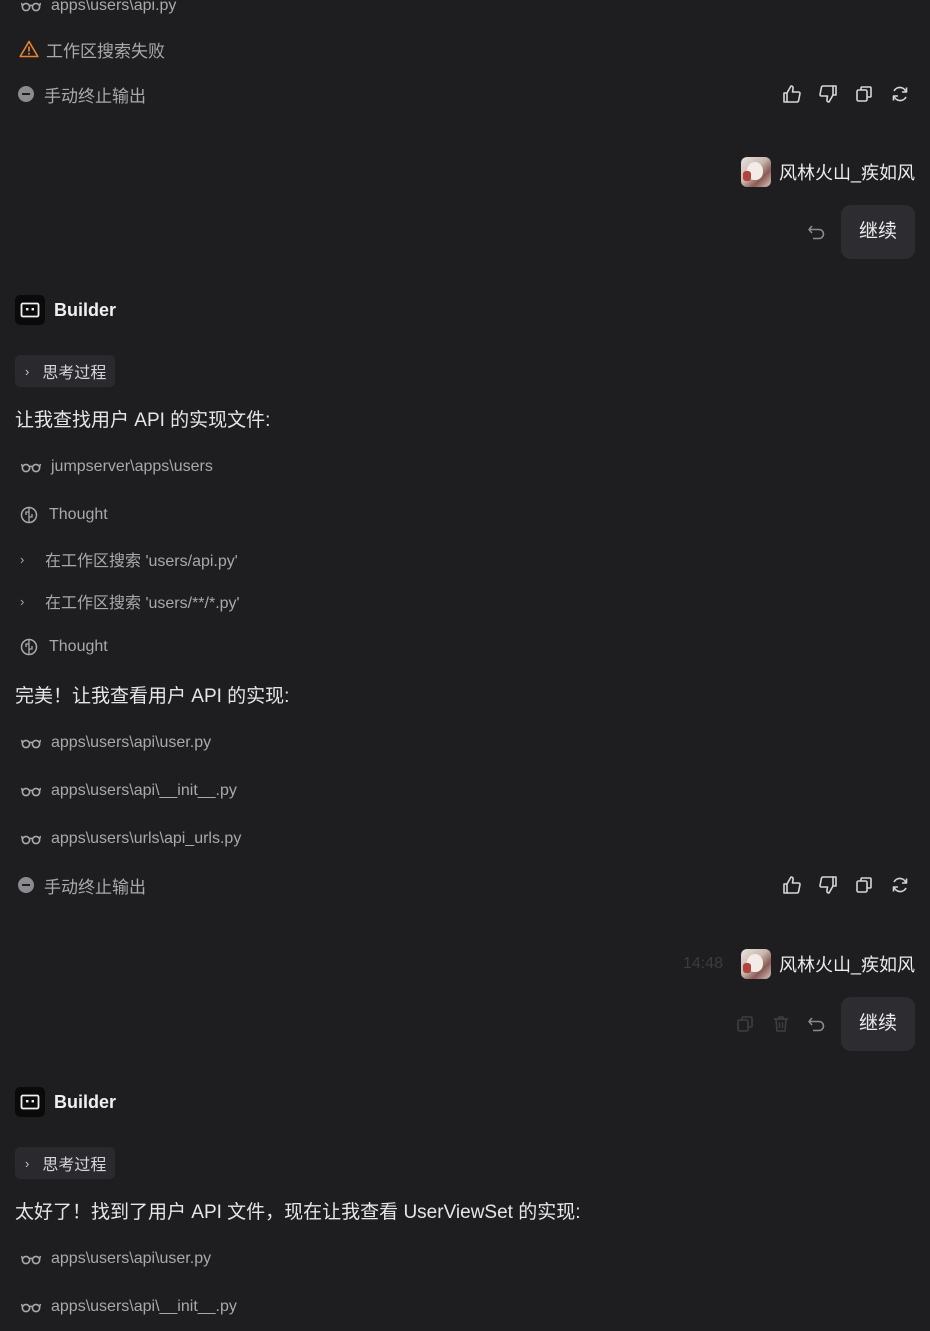 The height and width of the screenshot is (1331, 930). I want to click on file-view-row: apps\users\urls\api_urls.py, so click(130, 839).